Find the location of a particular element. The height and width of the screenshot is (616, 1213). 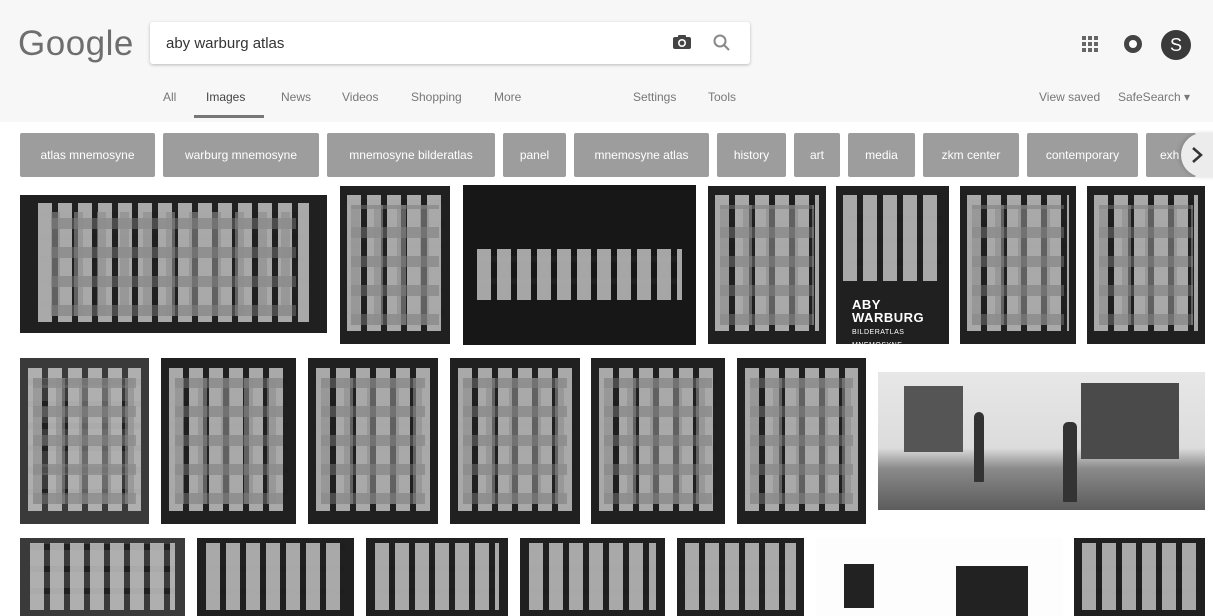

notifications-icon is located at coordinates (1133, 44).